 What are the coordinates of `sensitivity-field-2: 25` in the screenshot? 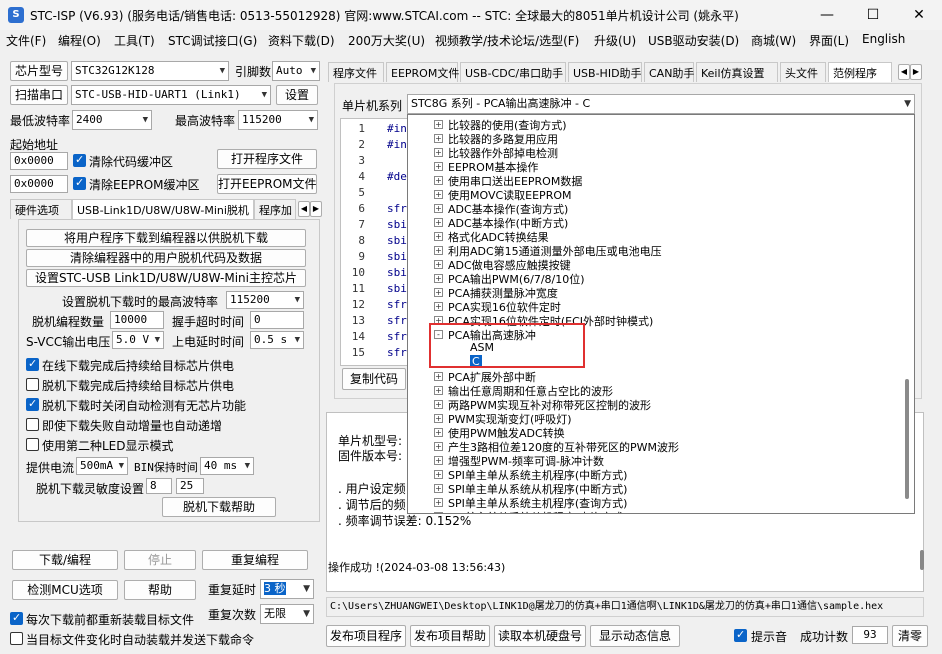 It's located at (190, 486).